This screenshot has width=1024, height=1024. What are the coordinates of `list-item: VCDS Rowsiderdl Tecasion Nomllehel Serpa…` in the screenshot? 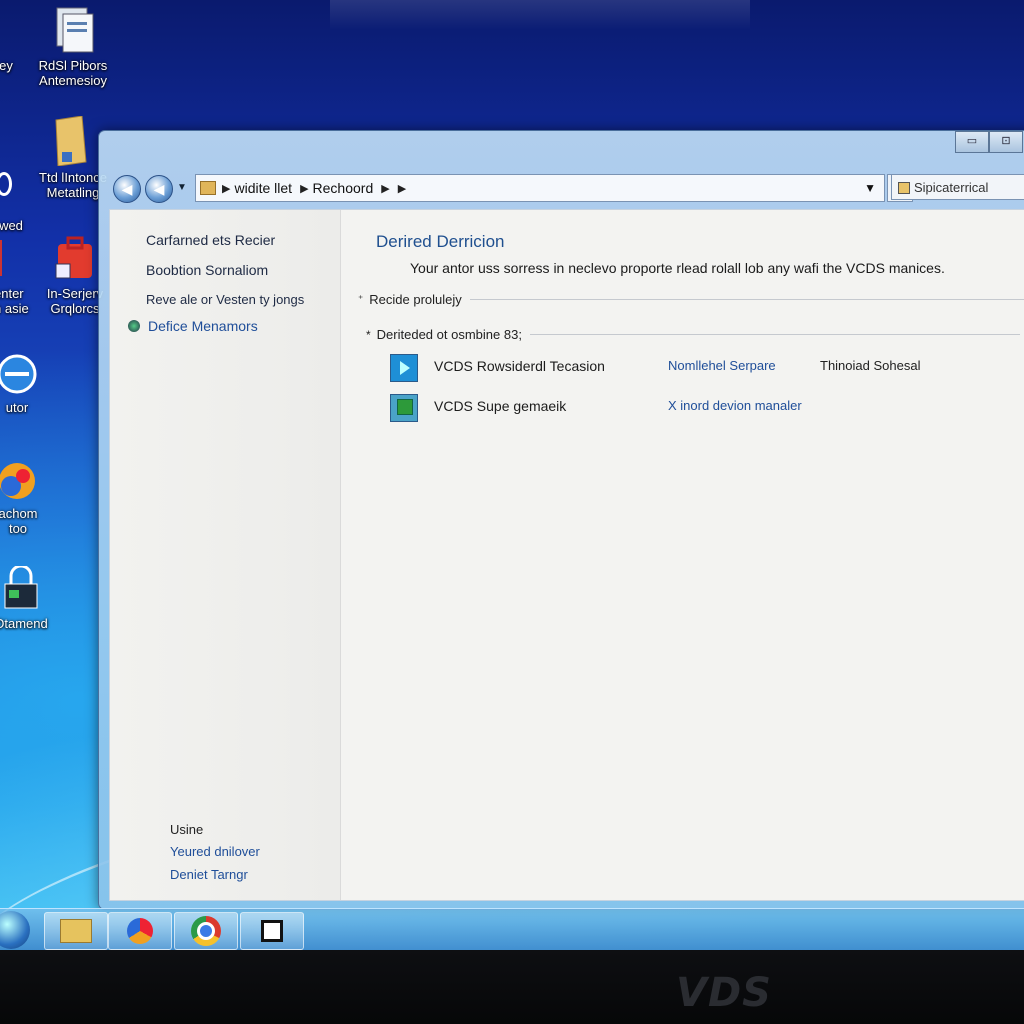 It's located at (707, 367).